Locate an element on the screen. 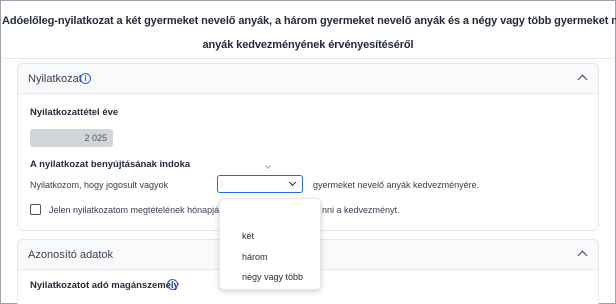 The width and height of the screenshot is (616, 304). chevron-down-icon is located at coordinates (292, 182).